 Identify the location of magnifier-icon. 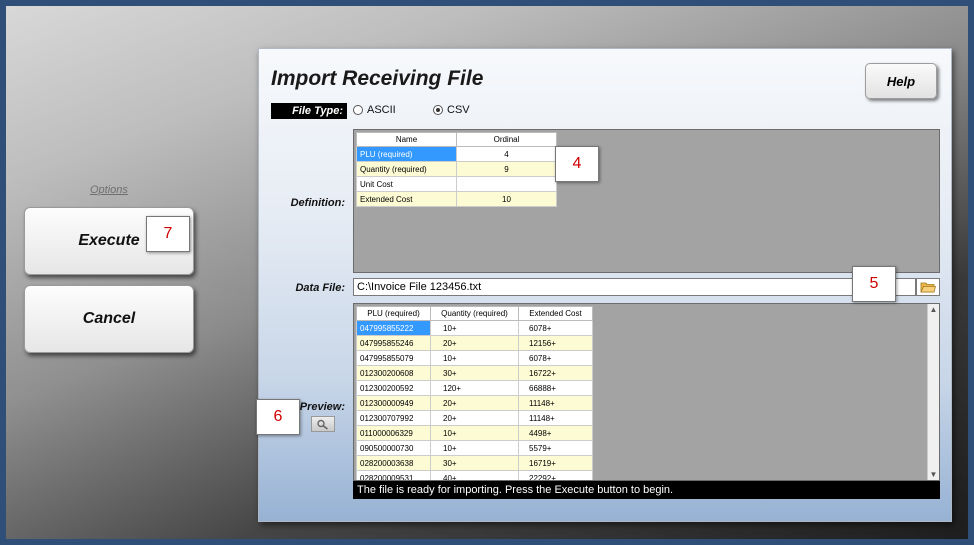
(322, 424).